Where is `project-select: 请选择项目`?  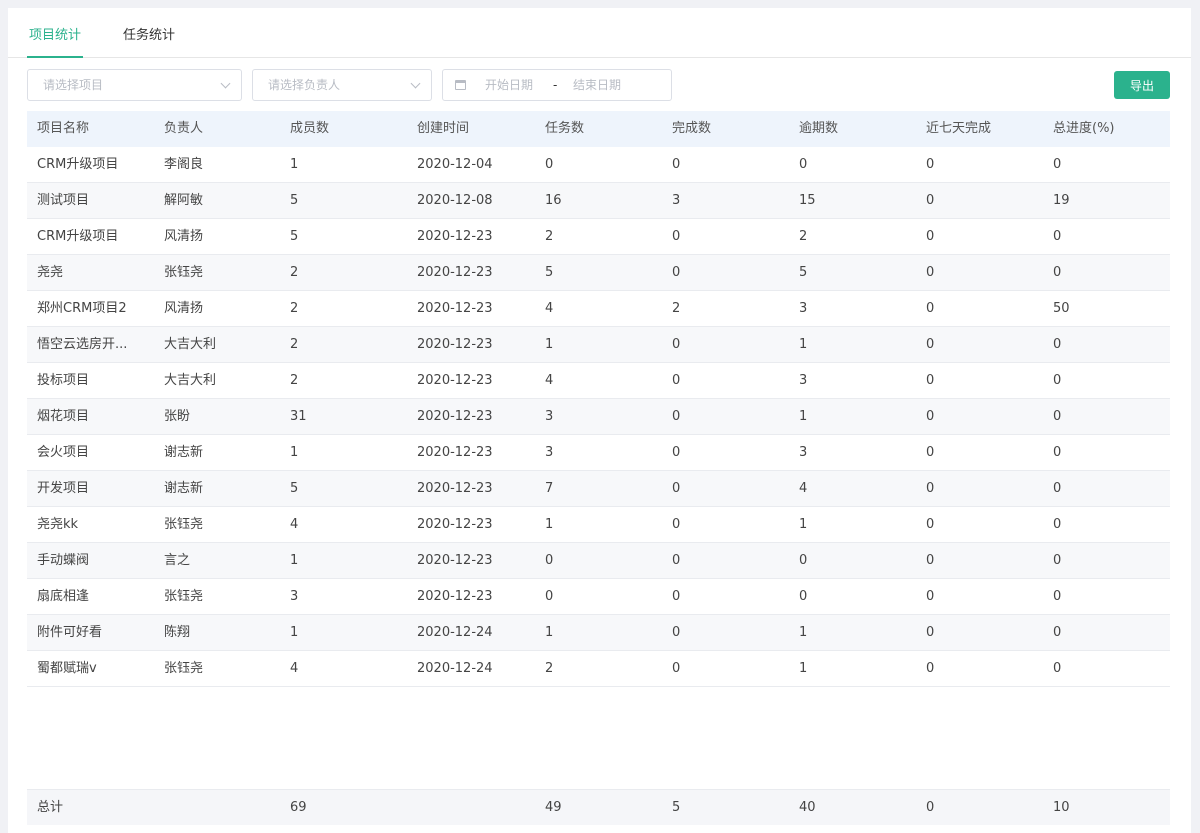 project-select: 请选择项目 is located at coordinates (134, 85).